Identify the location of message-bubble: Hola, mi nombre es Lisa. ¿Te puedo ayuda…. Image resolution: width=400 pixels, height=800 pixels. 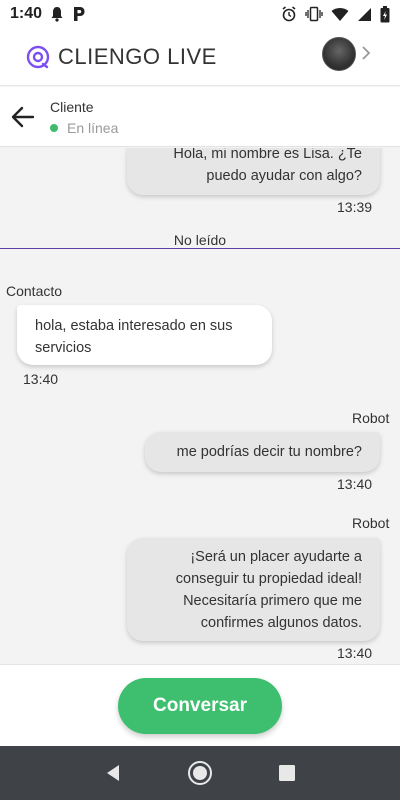
(253, 171).